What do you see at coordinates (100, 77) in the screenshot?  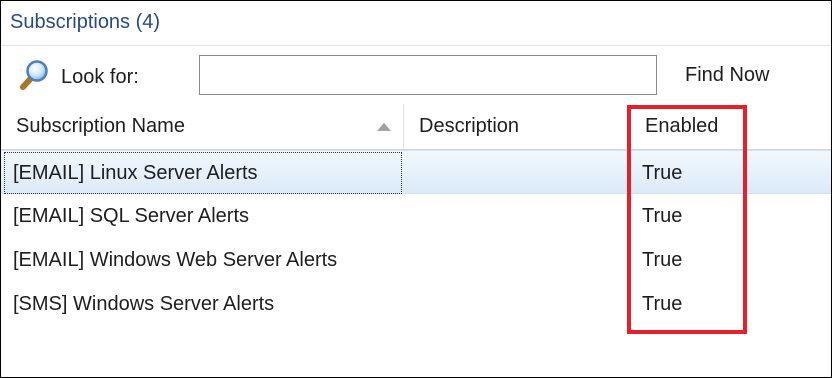 I see `look-for-label: Look for:` at bounding box center [100, 77].